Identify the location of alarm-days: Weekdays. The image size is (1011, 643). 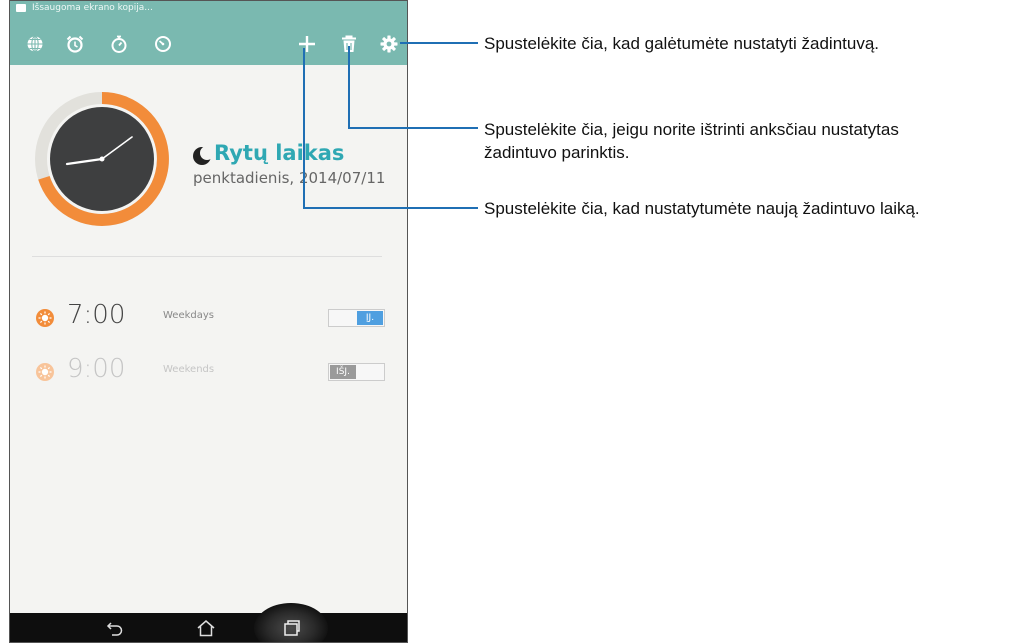
(189, 315).